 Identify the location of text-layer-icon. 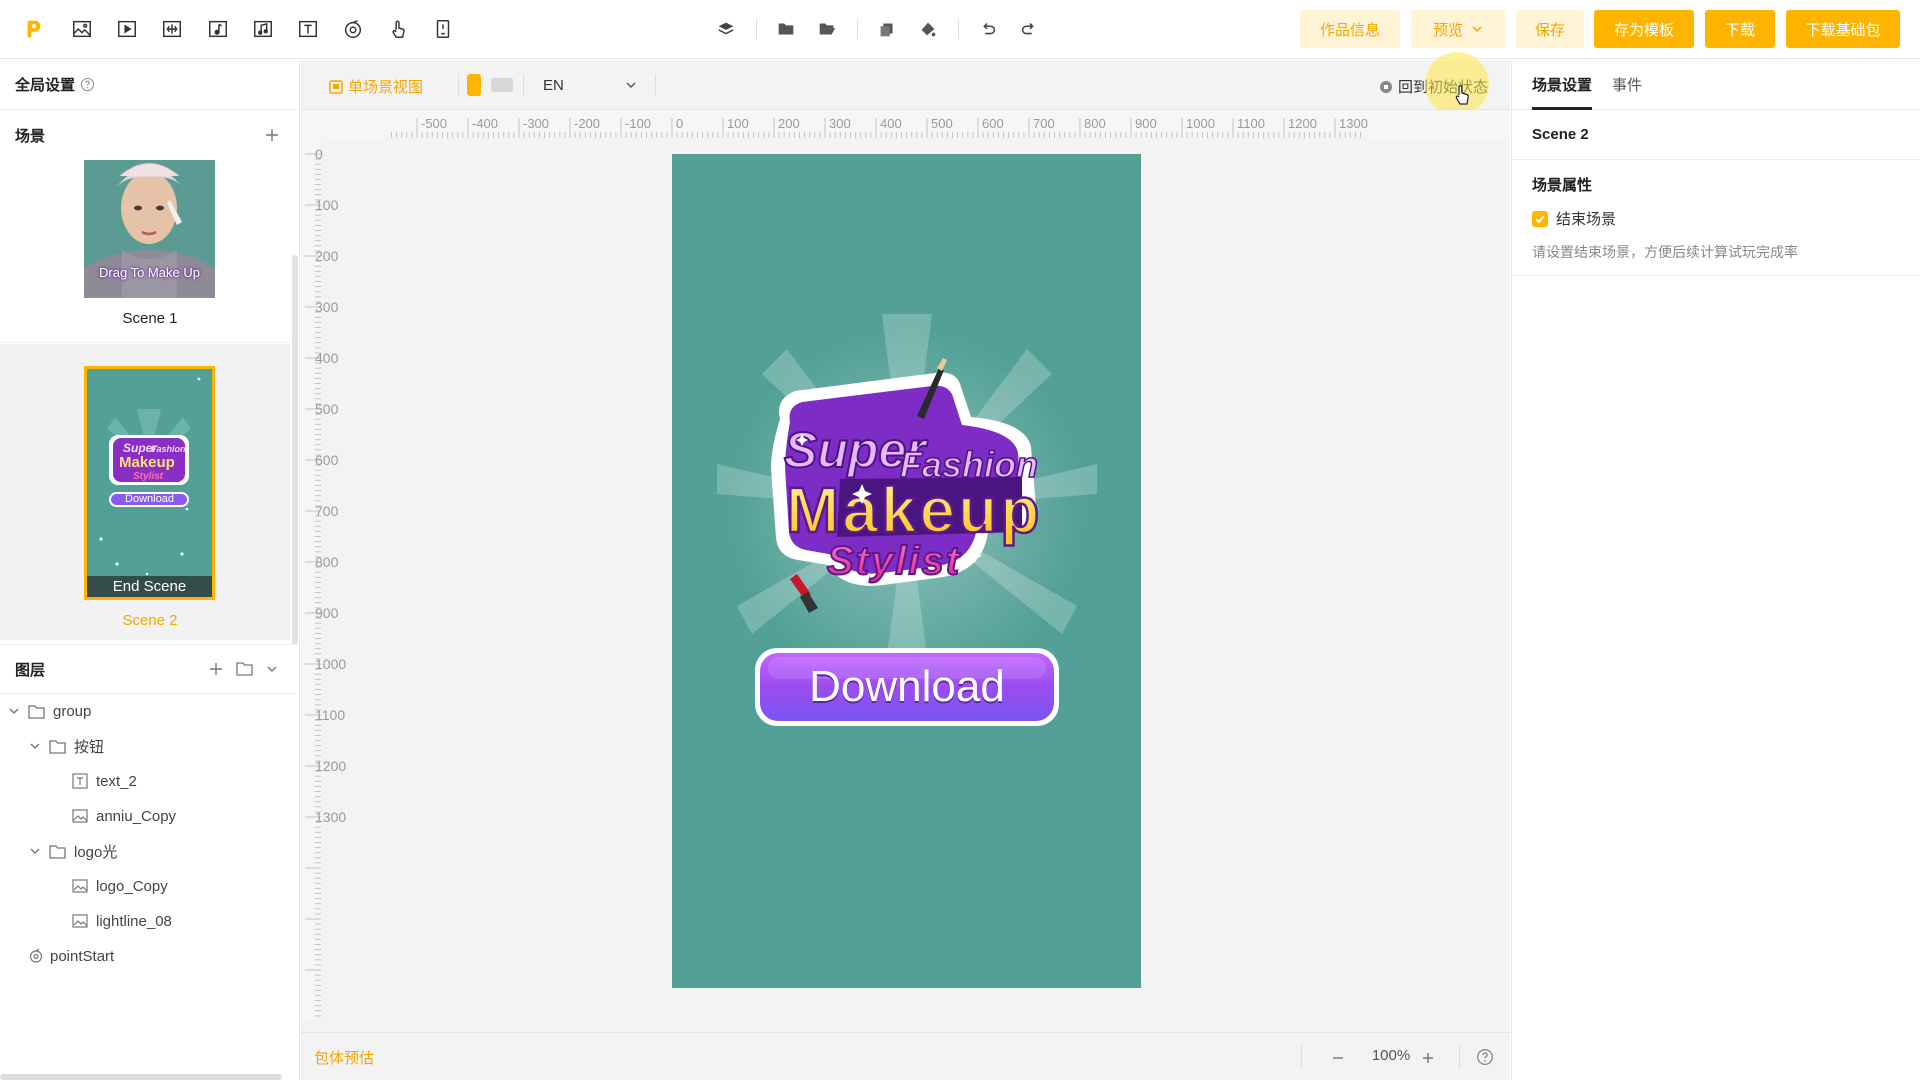
(80, 781).